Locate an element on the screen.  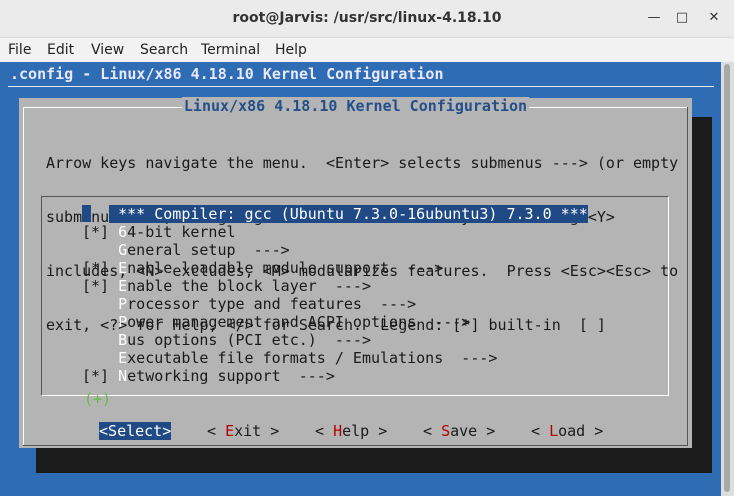
menu-item: General setup ---> is located at coordinates (186, 250).